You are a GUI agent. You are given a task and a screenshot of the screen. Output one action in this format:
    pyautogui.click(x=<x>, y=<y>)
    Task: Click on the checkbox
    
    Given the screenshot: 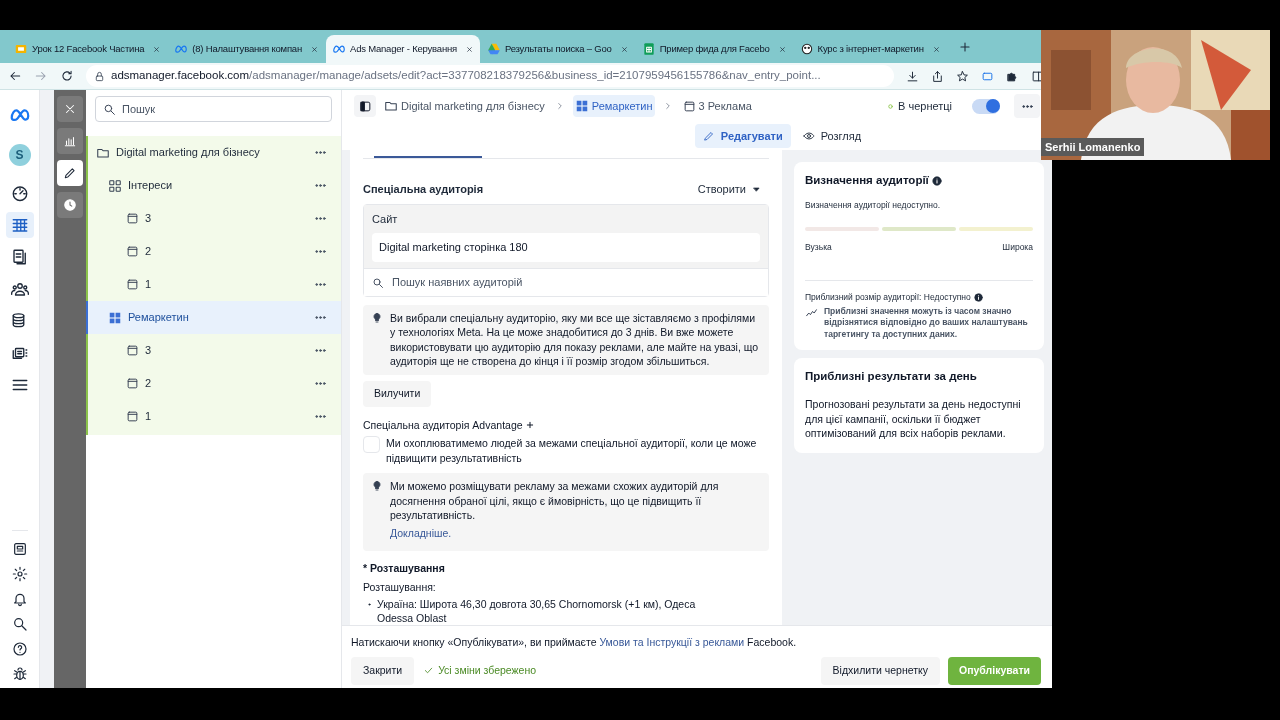 What is the action you would take?
    pyautogui.click(x=371, y=445)
    